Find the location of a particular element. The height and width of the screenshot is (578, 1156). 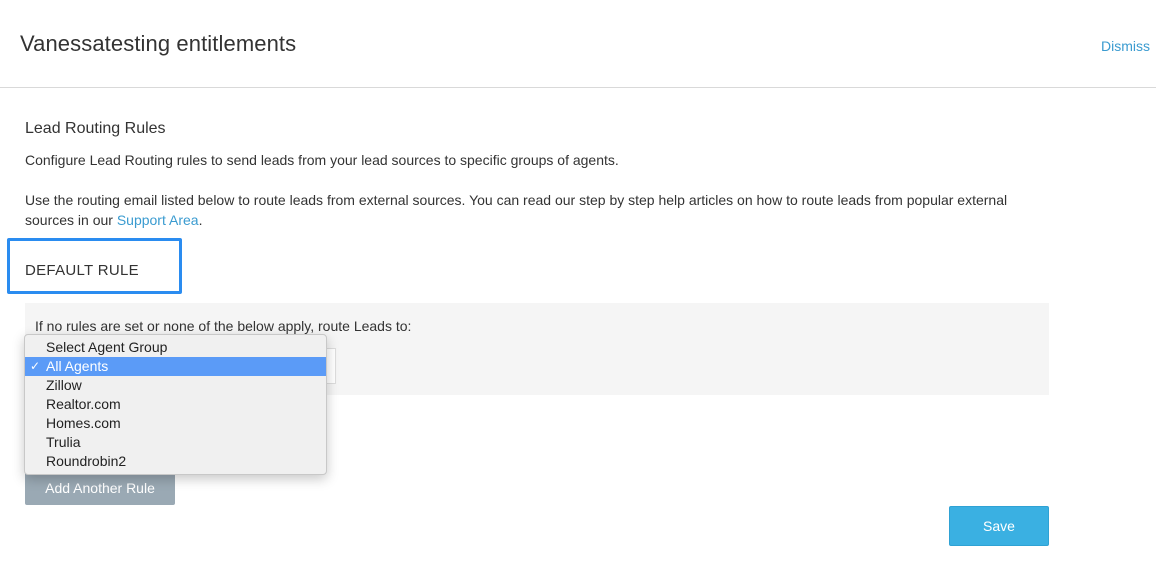

routing-help-text-end: . is located at coordinates (200, 220).